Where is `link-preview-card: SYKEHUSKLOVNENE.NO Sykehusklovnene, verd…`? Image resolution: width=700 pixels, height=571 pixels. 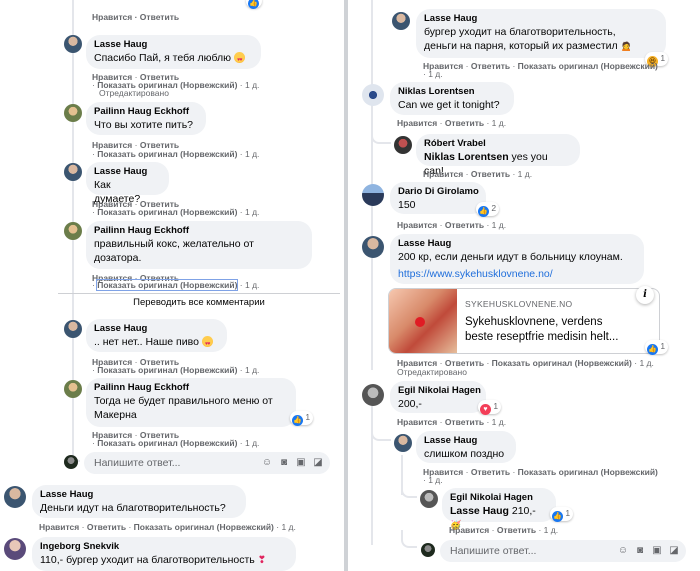 link-preview-card: SYKEHUSKLOVNENE.NO Sykehusklovnene, verd… is located at coordinates (524, 321).